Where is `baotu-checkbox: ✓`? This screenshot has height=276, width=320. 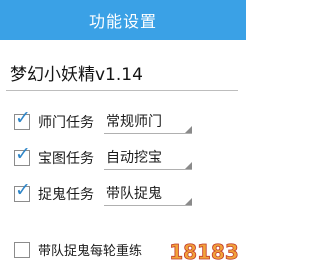 baotu-checkbox: ✓ is located at coordinates (22, 155).